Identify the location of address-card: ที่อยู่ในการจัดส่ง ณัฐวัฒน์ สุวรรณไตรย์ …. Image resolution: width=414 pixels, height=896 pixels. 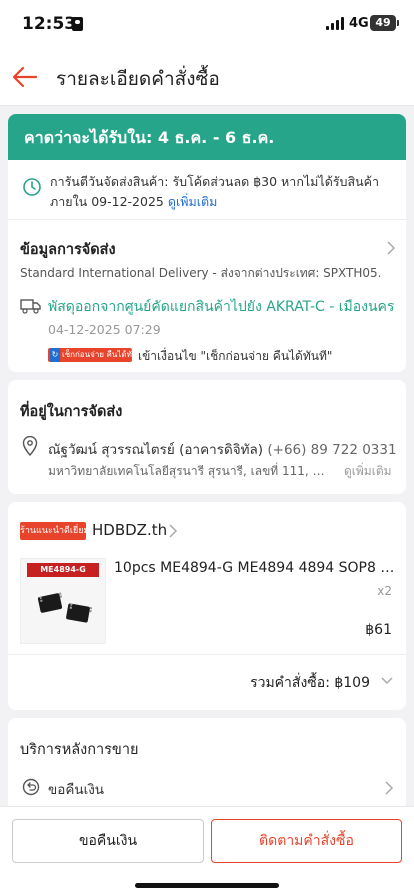
(207, 437).